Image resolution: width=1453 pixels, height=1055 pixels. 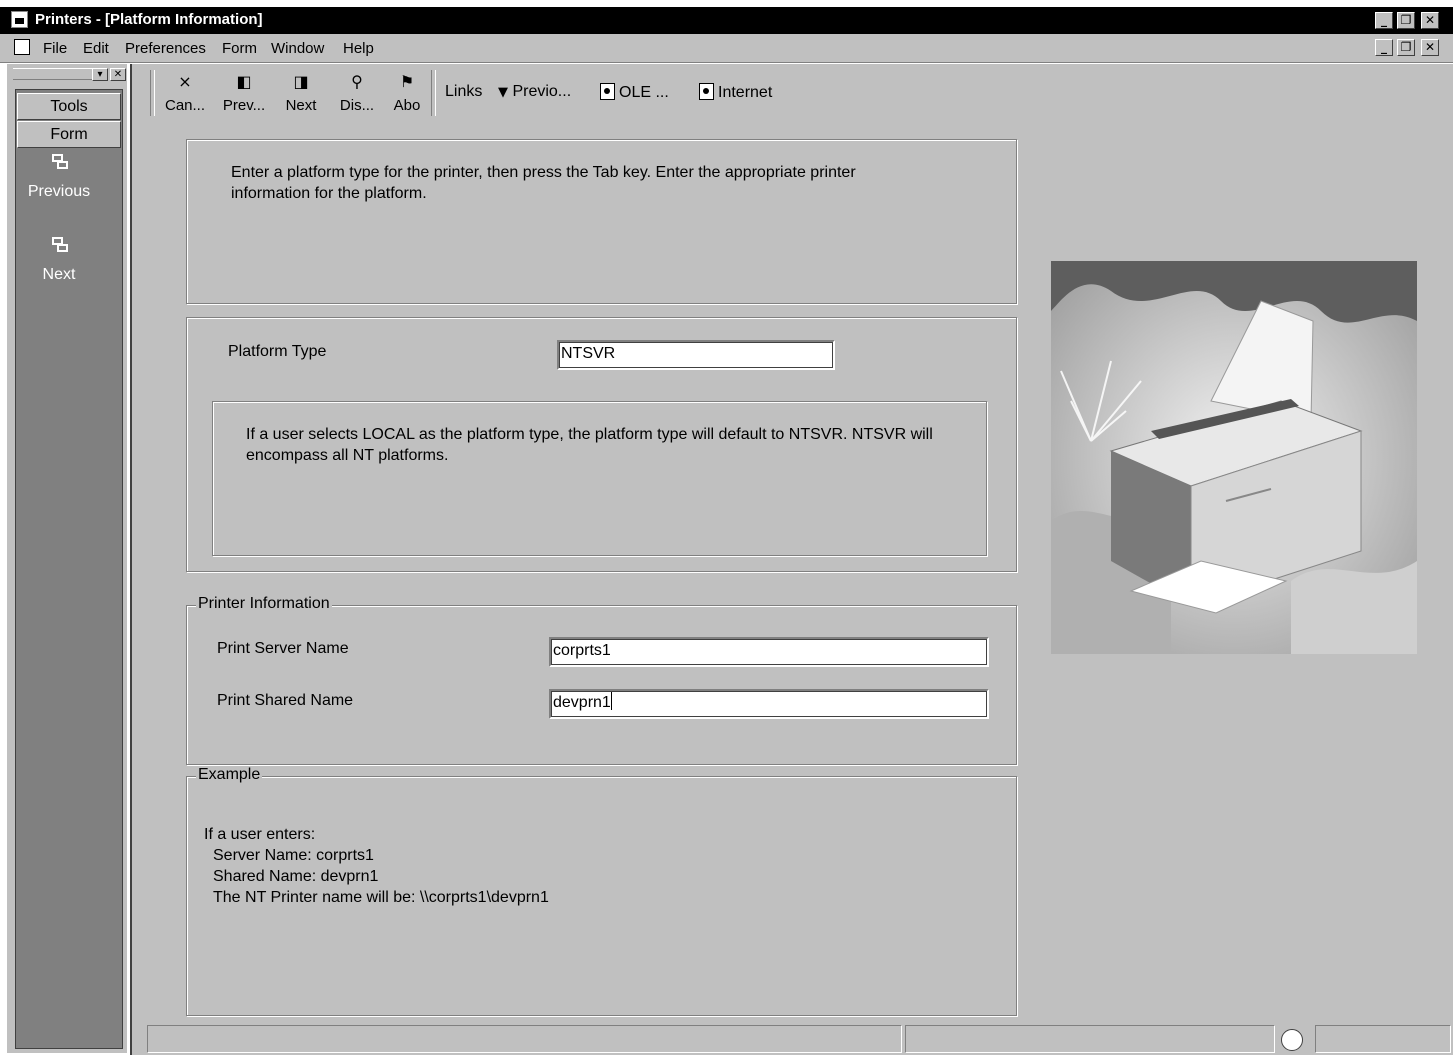 What do you see at coordinates (301, 92) in the screenshot?
I see `next-button: ◨ Next` at bounding box center [301, 92].